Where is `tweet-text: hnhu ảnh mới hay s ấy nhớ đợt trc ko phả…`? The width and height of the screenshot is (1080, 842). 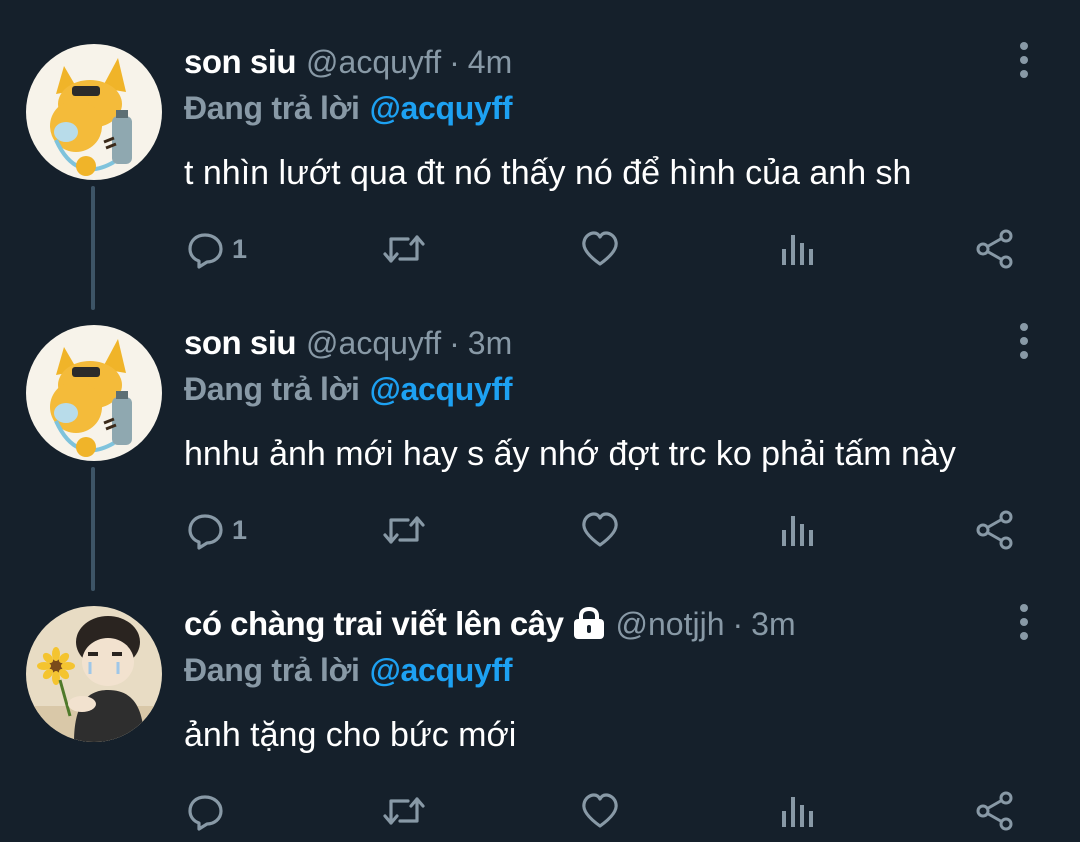
tweet-text: hnhu ảnh mới hay s ấy nhớ đợt trc ko phả… is located at coordinates (570, 453).